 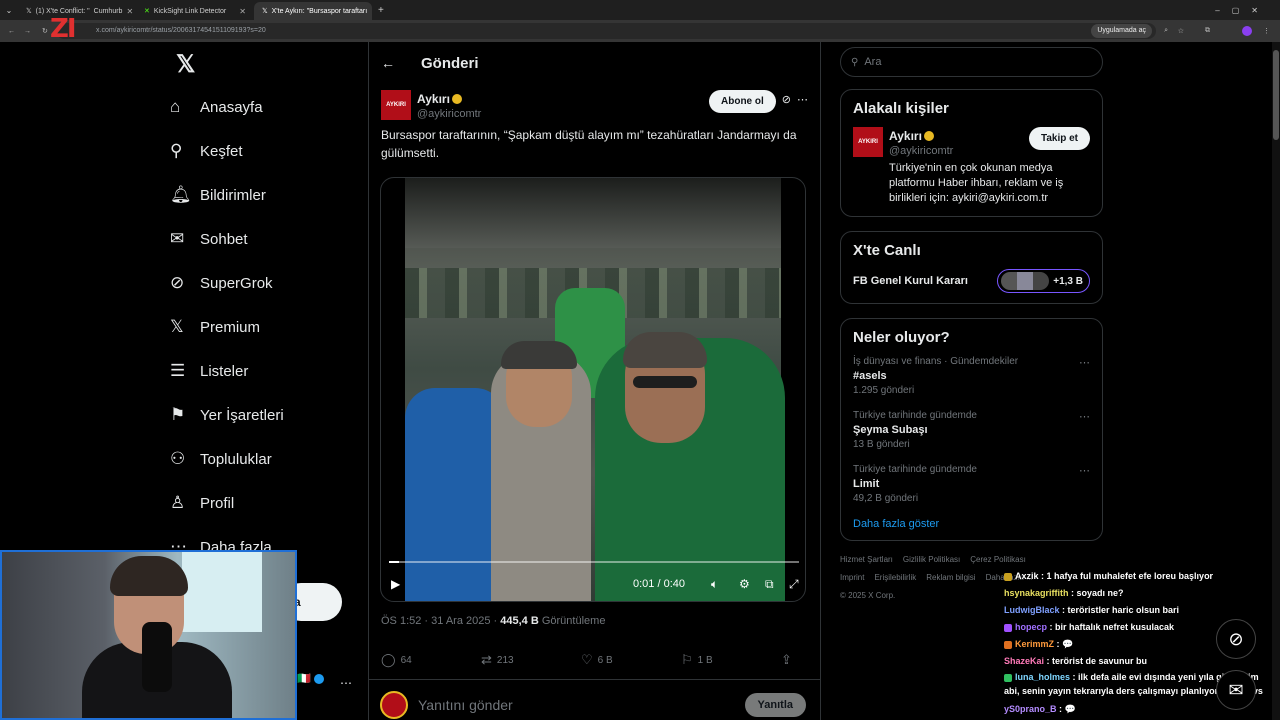 What do you see at coordinates (270, 195) in the screenshot?
I see `nav-item-notifications: 🔔︎ Bildirimler` at bounding box center [270, 195].